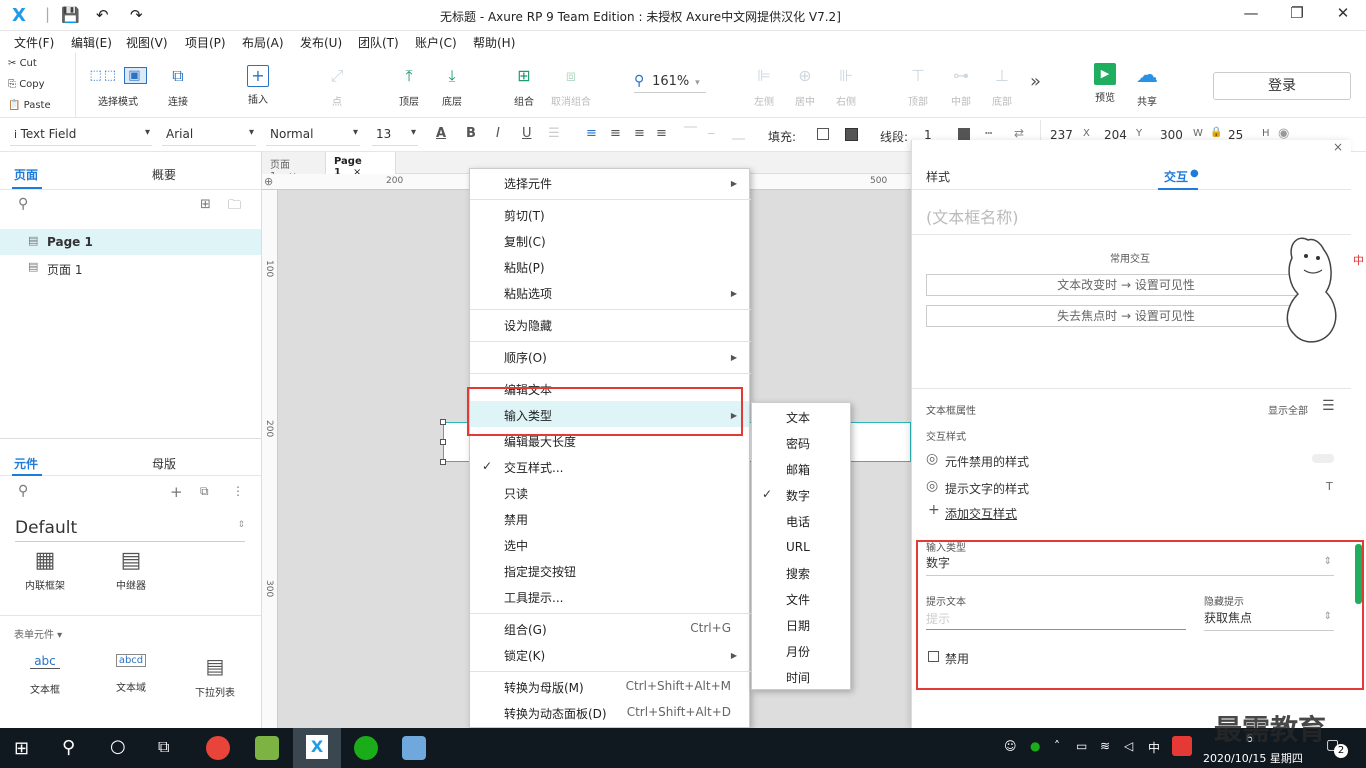 Image resolution: width=1366 pixels, height=768 pixels. I want to click on align-bottom-button: ⊥ 底部, so click(1002, 85).